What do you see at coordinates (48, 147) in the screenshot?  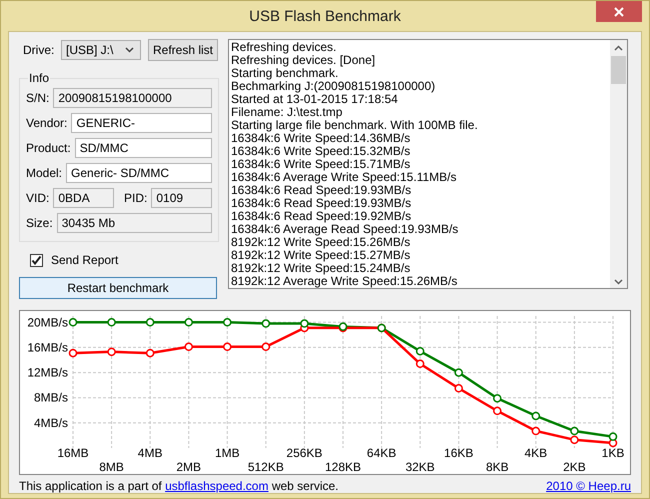 I see `field-label: Product:` at bounding box center [48, 147].